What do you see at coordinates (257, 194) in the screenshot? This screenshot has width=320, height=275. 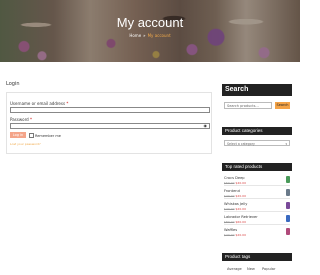 I see `product-item: Frontend $40.00$20.00` at bounding box center [257, 194].